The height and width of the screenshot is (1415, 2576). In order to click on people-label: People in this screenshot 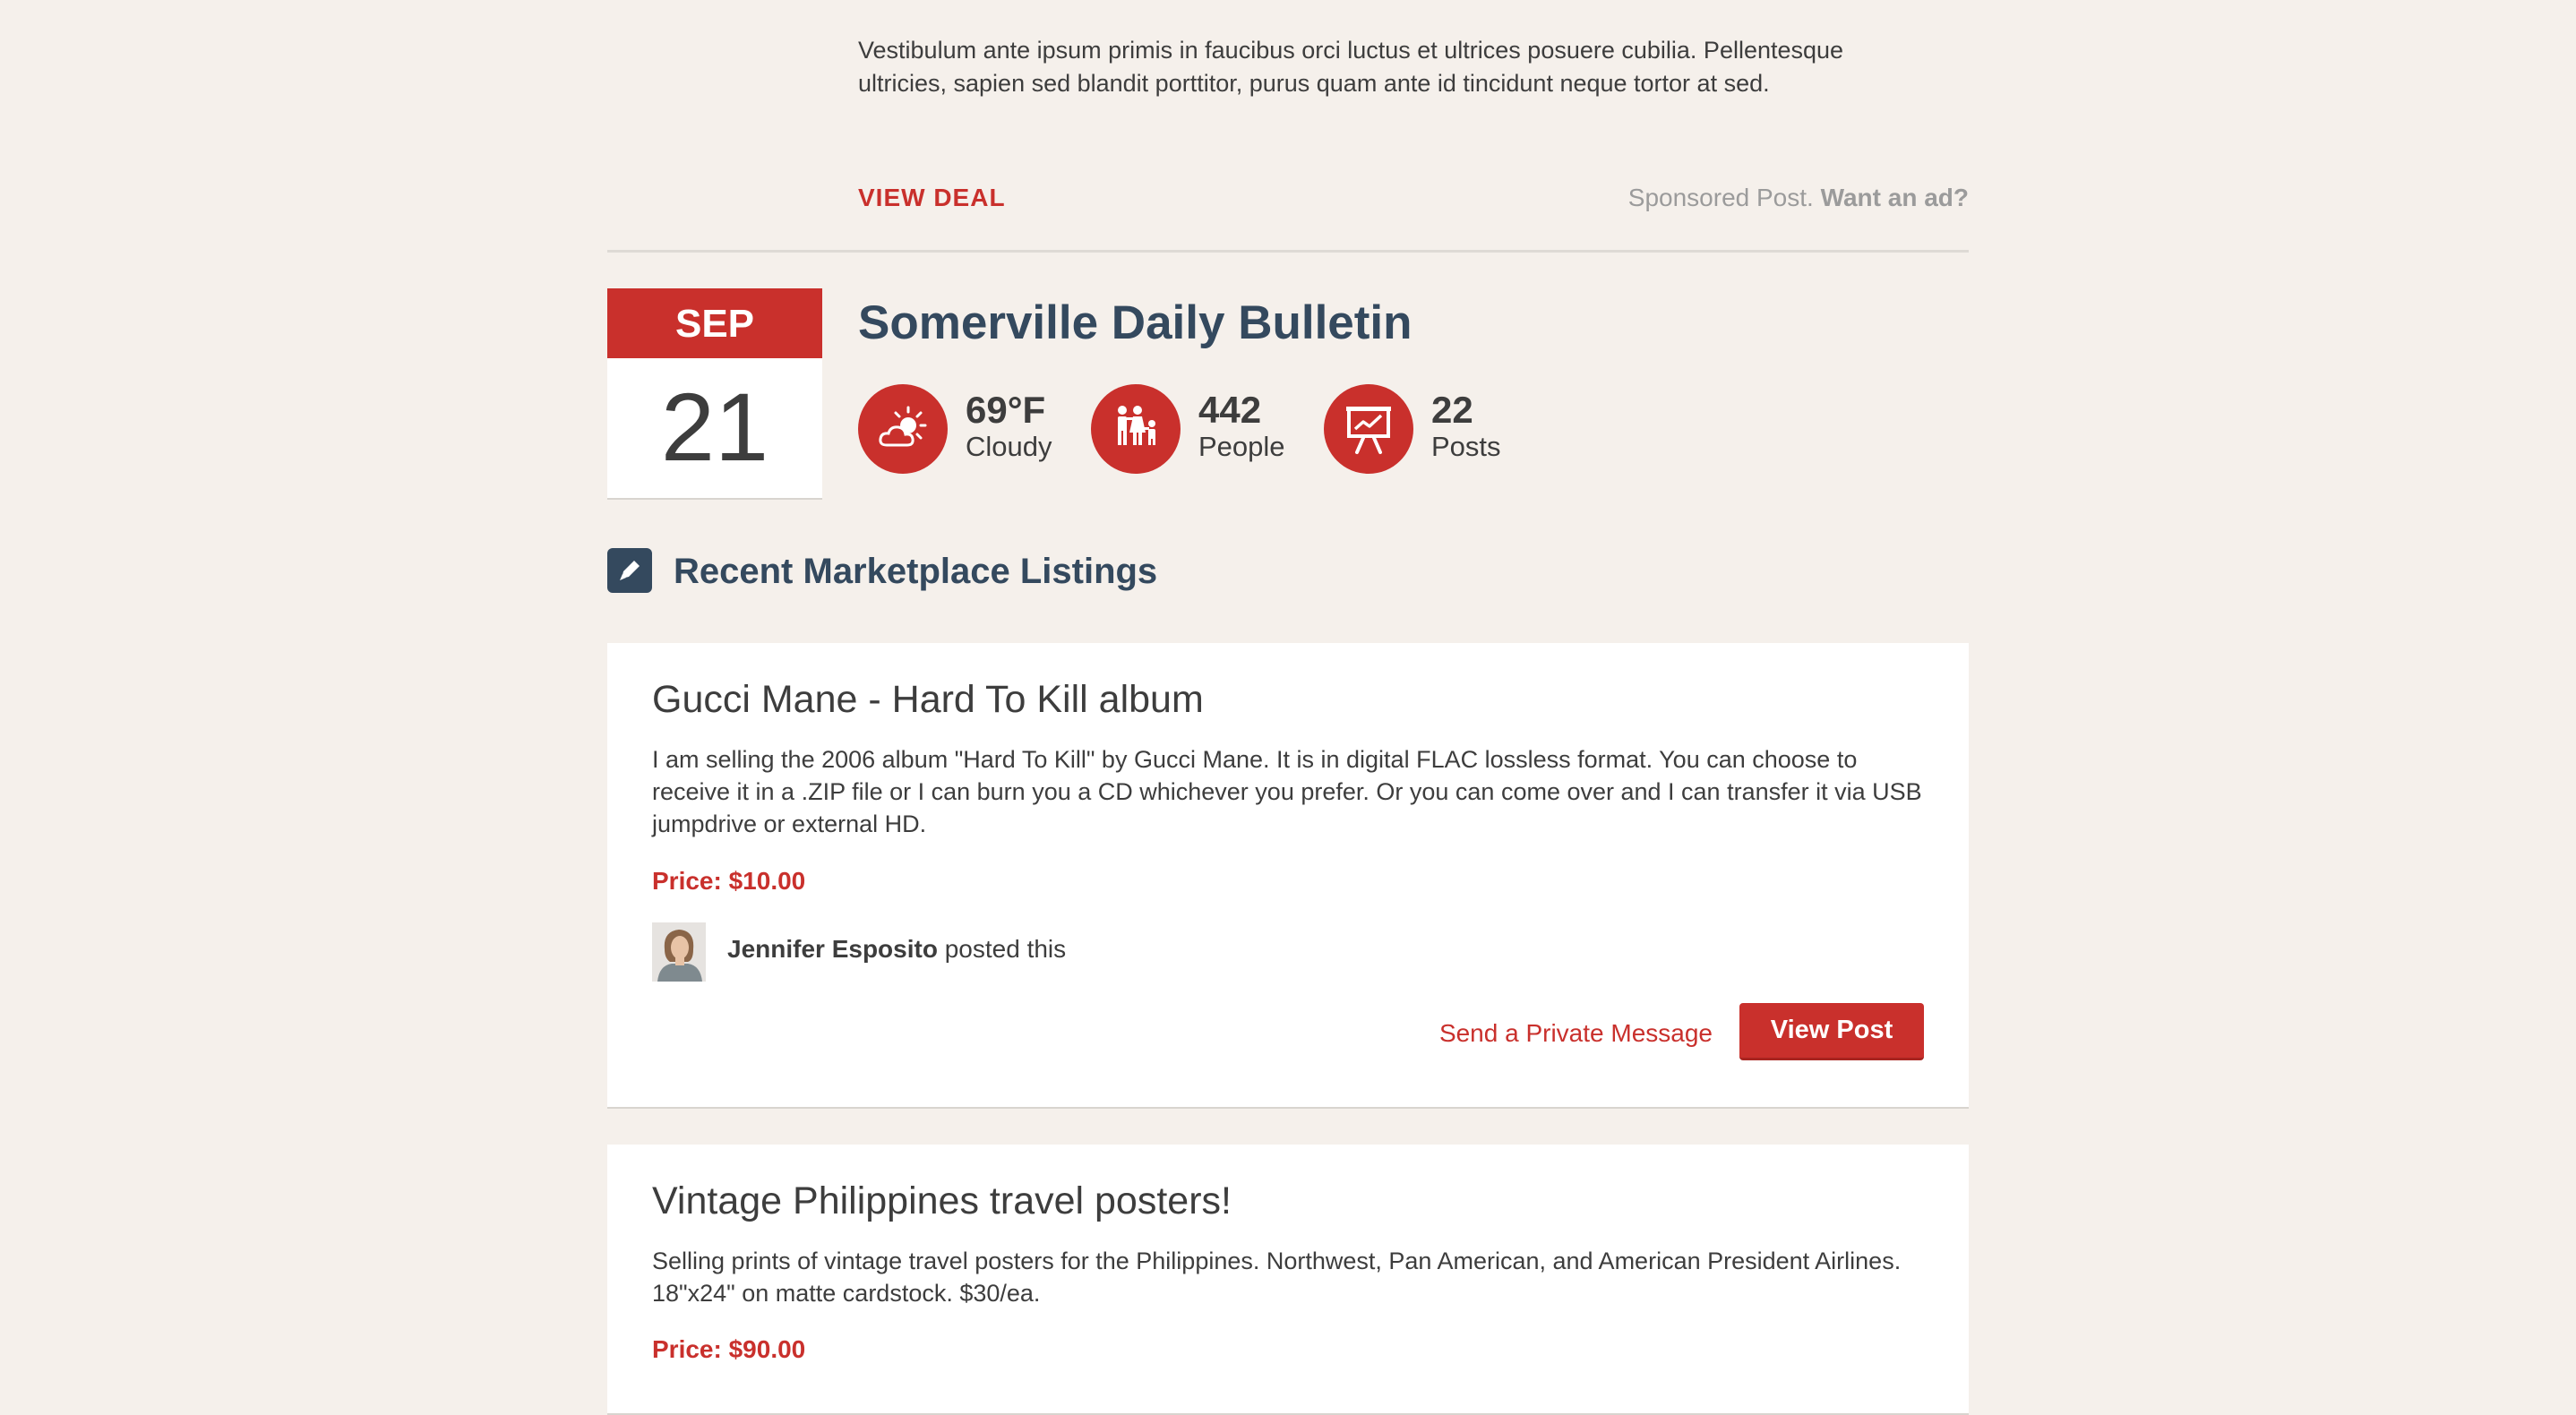, I will do `click(1241, 446)`.